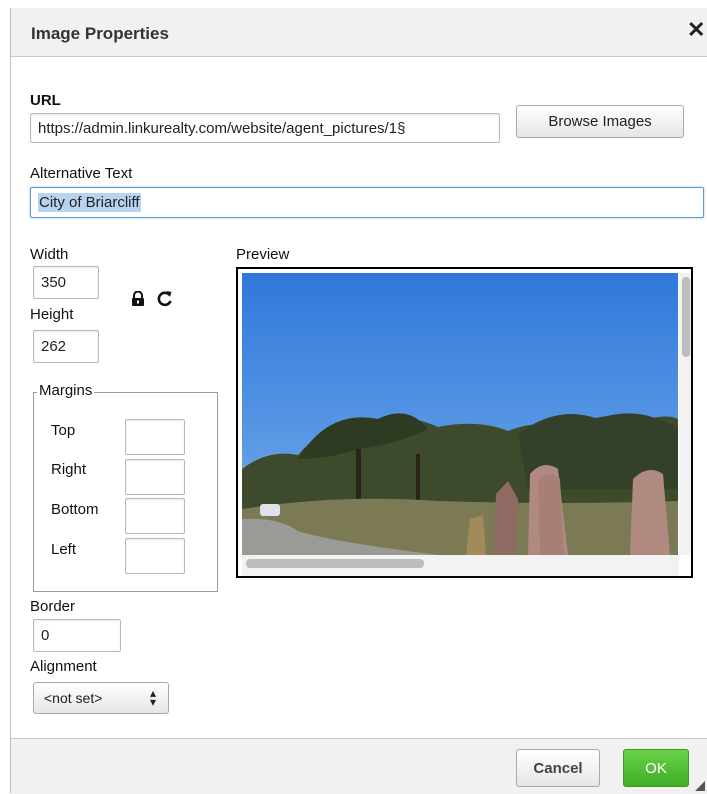 The image size is (707, 794). What do you see at coordinates (89, 202) in the screenshot?
I see `alt-text-value: City of Briarcliff` at bounding box center [89, 202].